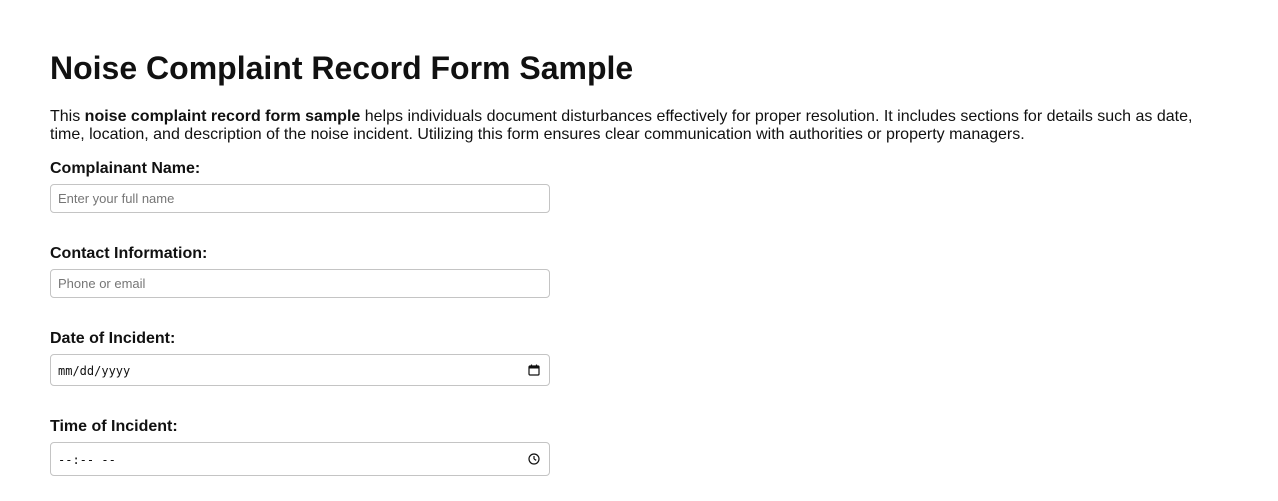 The width and height of the screenshot is (1278, 501). What do you see at coordinates (67, 116) in the screenshot?
I see `intro-prefix: This` at bounding box center [67, 116].